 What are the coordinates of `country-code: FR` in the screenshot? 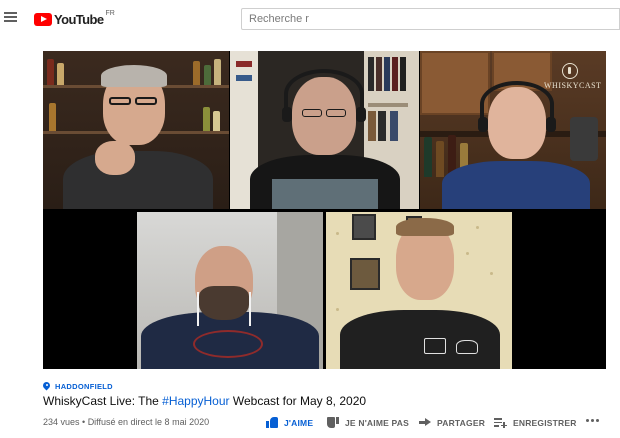 It's located at (110, 13).